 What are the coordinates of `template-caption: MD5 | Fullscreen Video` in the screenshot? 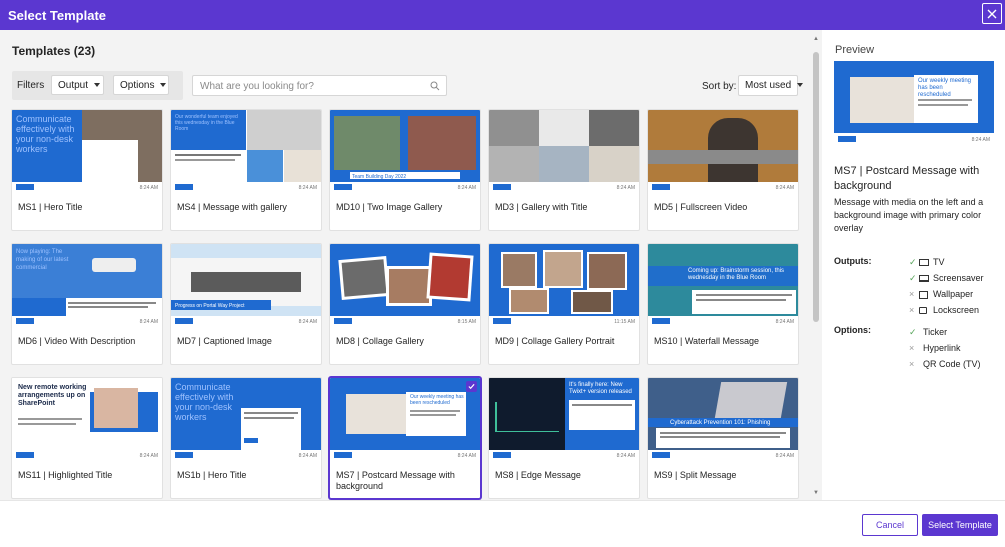 It's located at (701, 207).